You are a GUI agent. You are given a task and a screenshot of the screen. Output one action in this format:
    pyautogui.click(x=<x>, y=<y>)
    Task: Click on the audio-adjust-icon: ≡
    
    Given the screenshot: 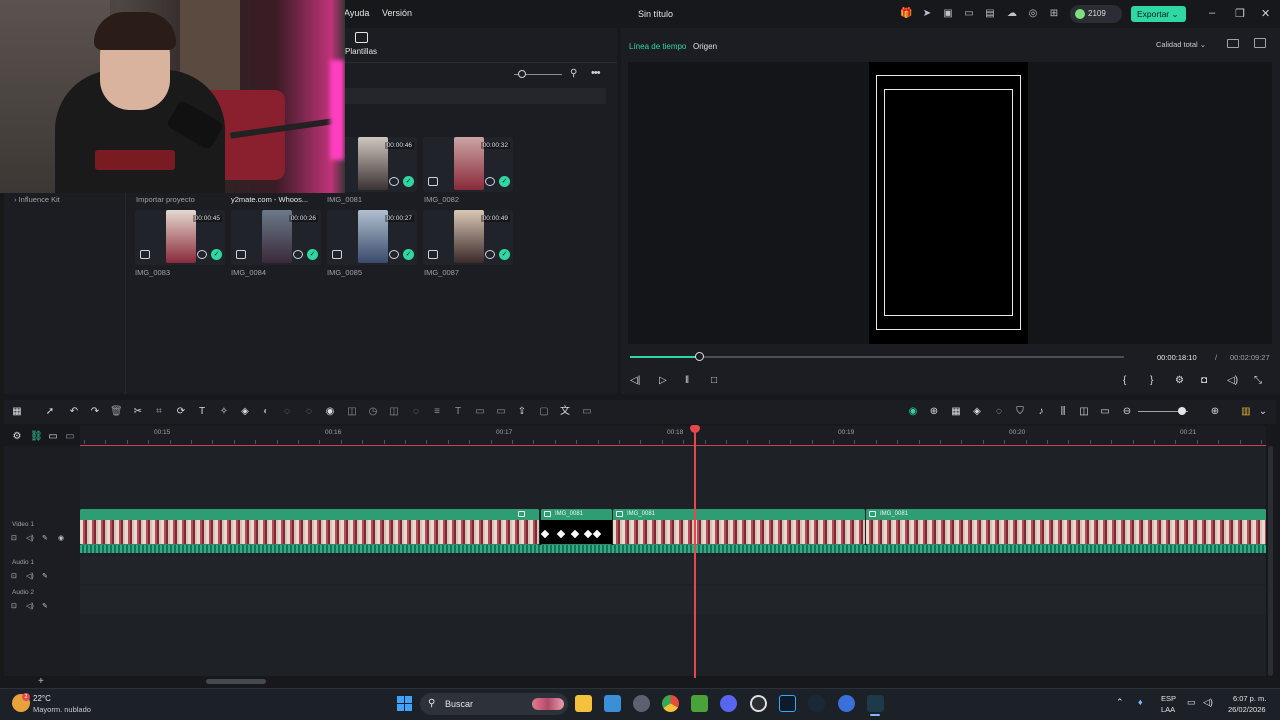 What is the action you would take?
    pyautogui.click(x=437, y=412)
    